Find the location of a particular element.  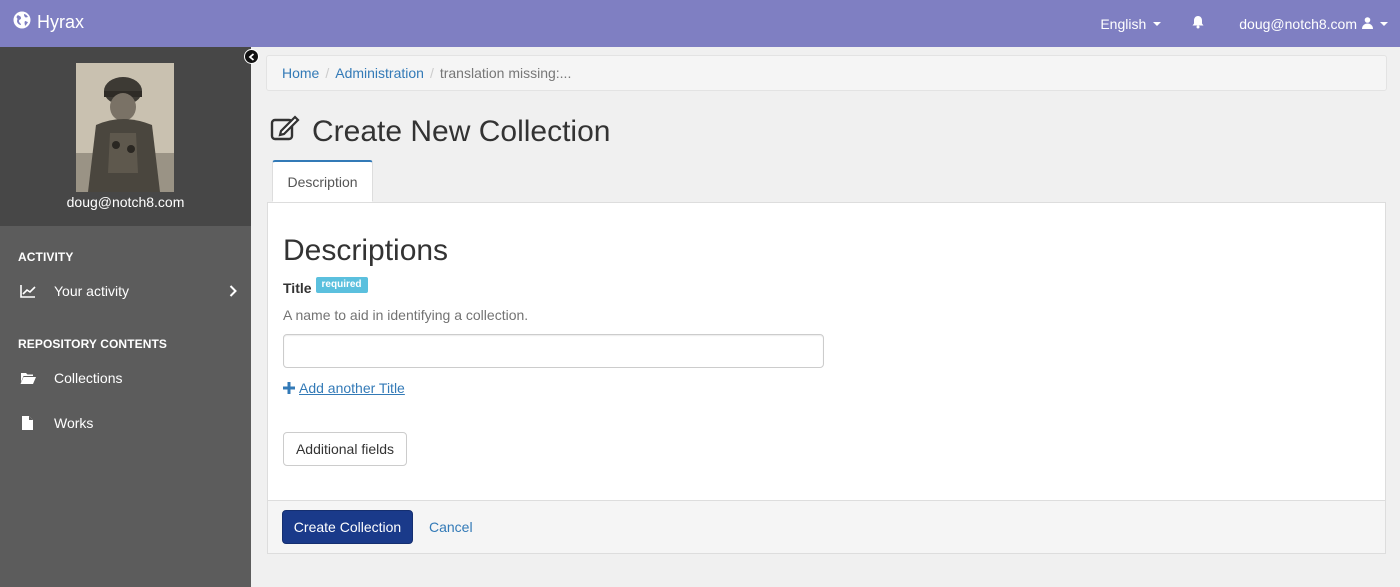

language-dropdown: English is located at coordinates (1131, 23).